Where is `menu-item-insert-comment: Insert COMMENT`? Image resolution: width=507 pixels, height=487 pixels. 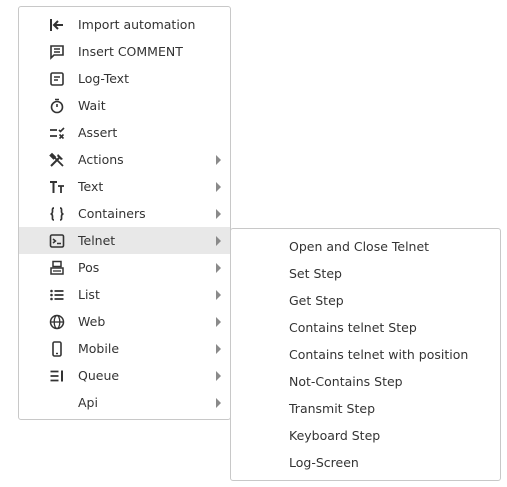 menu-item-insert-comment: Insert COMMENT is located at coordinates (124, 51).